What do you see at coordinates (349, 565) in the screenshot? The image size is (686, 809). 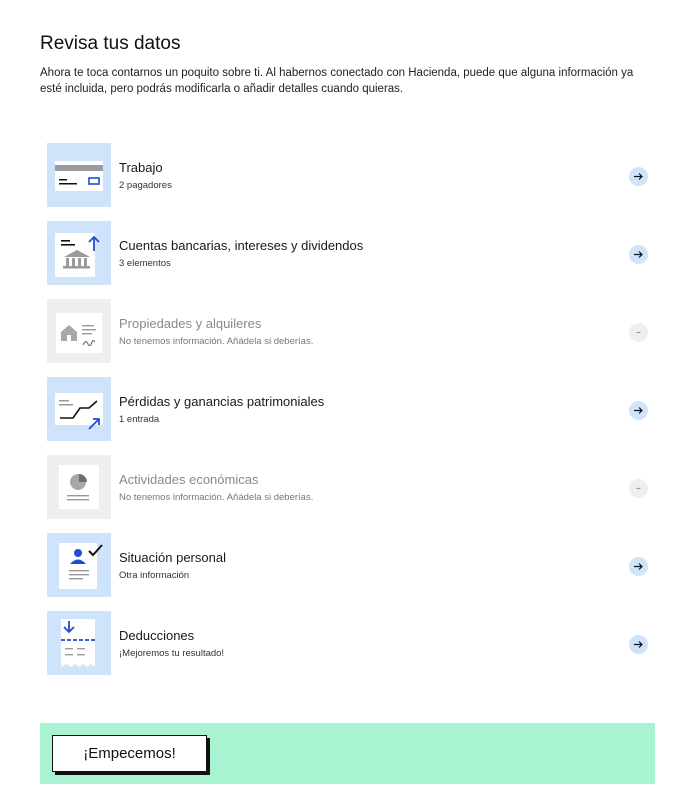 I see `section-item-situacion-personal: Situación personal Otra información` at bounding box center [349, 565].